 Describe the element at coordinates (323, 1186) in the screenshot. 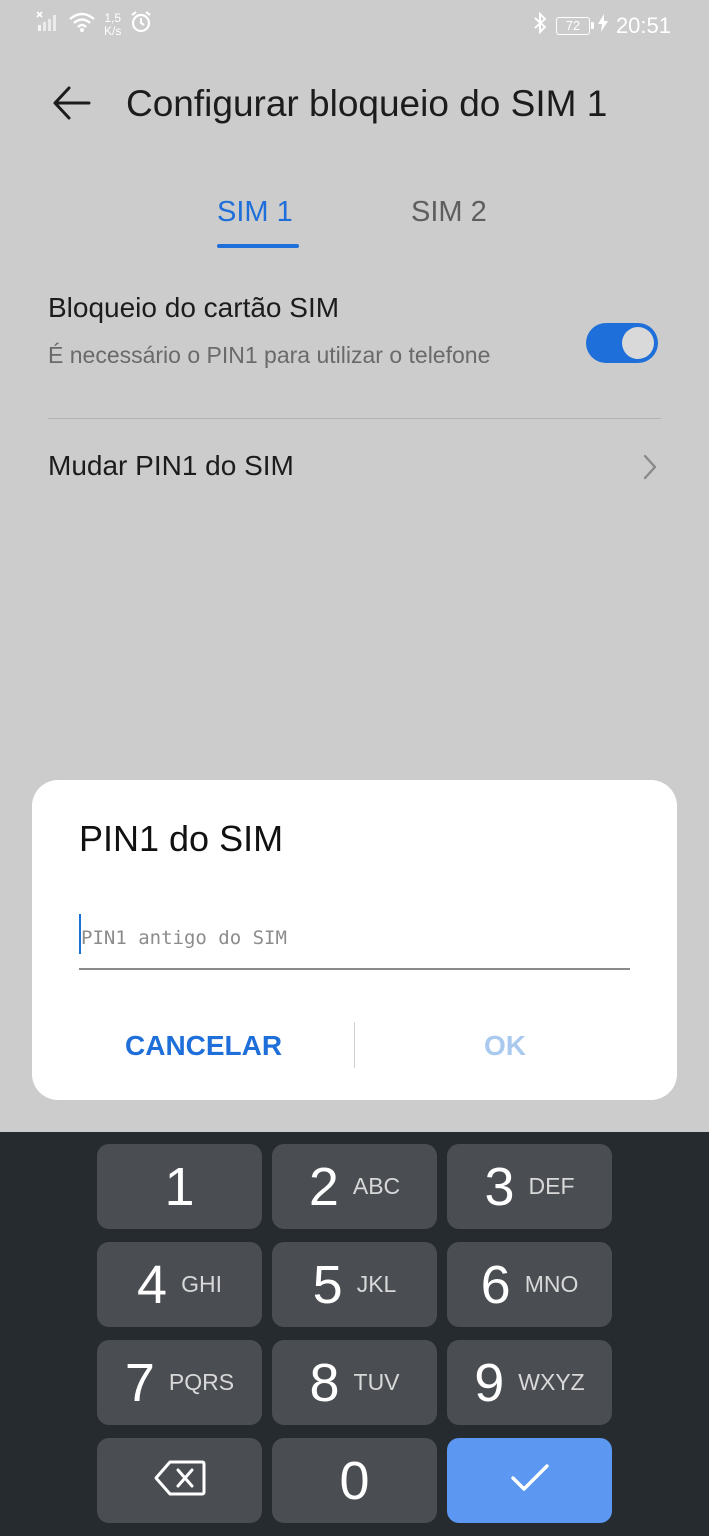

I see `key-digit: 2` at that location.